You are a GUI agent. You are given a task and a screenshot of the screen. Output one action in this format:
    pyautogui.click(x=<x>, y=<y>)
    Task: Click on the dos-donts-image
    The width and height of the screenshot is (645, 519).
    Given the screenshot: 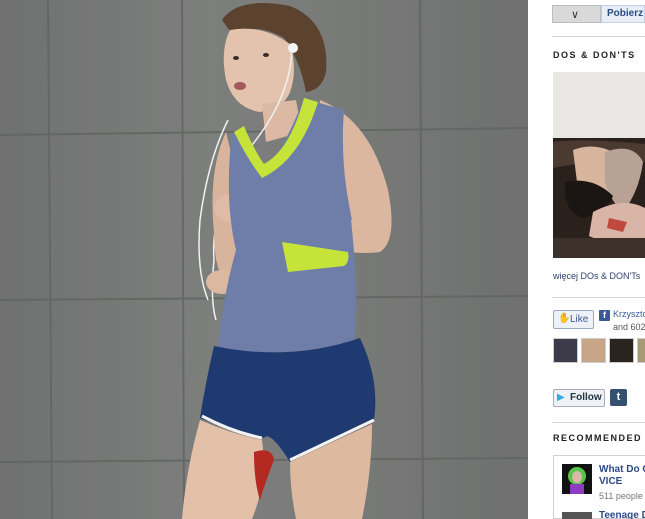 What is the action you would take?
    pyautogui.click(x=599, y=165)
    